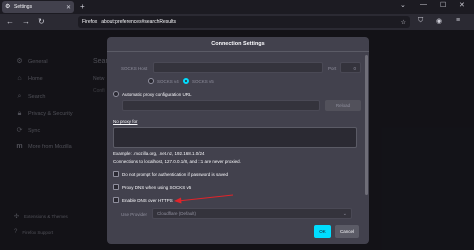  I want to click on annotation-arrow, so click(204, 199).